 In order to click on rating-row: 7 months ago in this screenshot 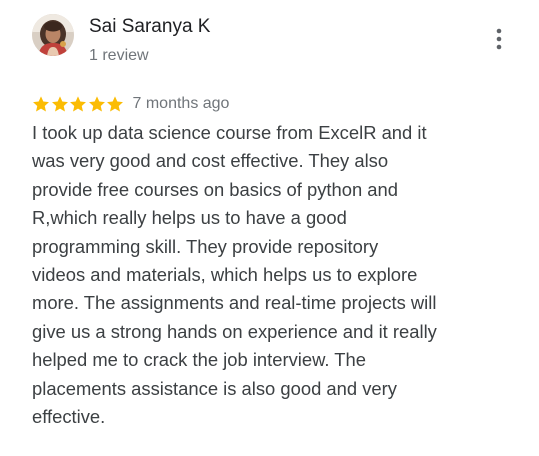, I will do `click(130, 104)`.